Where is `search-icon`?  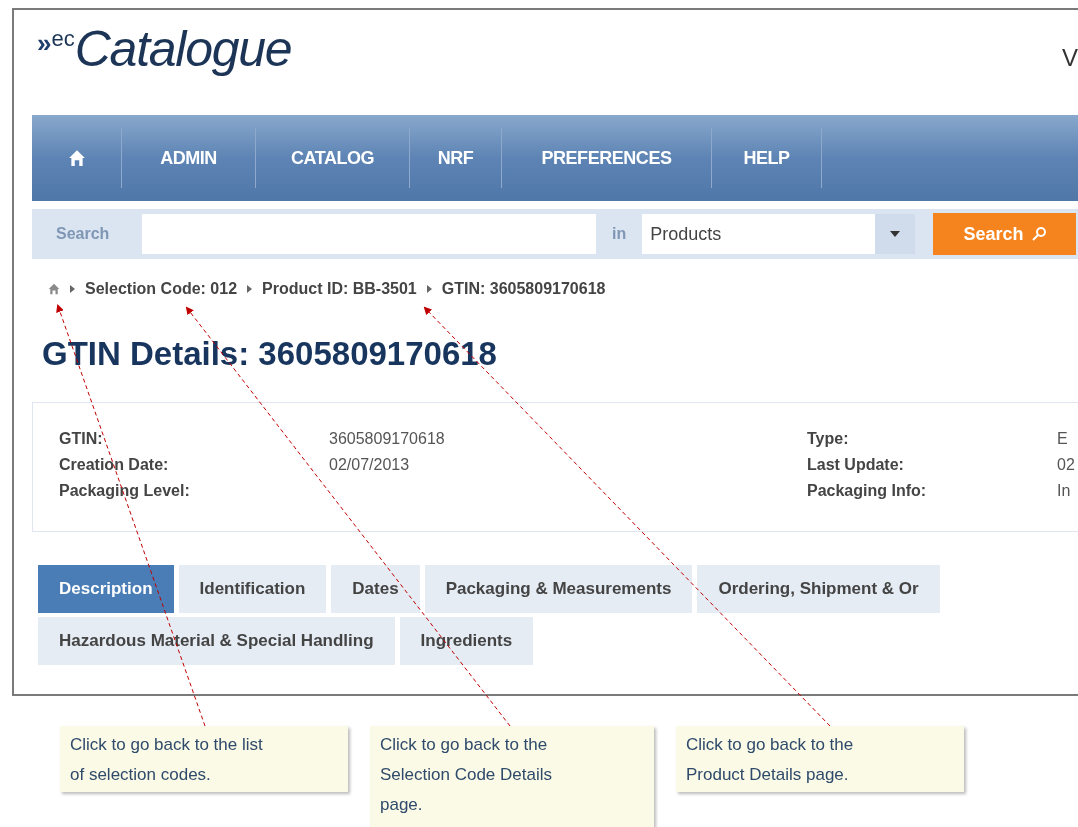
search-icon is located at coordinates (1038, 234).